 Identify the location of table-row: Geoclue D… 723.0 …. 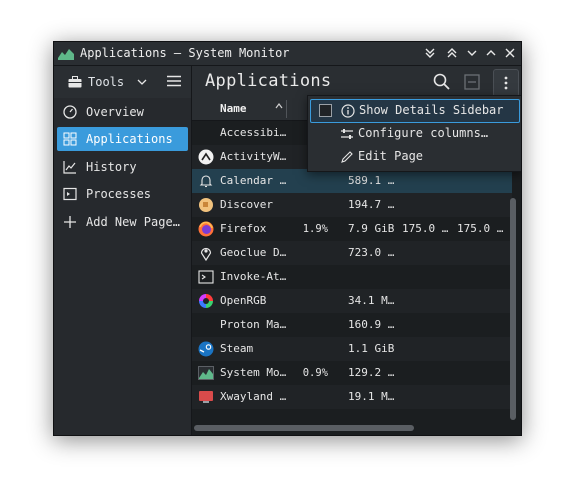
(352, 253).